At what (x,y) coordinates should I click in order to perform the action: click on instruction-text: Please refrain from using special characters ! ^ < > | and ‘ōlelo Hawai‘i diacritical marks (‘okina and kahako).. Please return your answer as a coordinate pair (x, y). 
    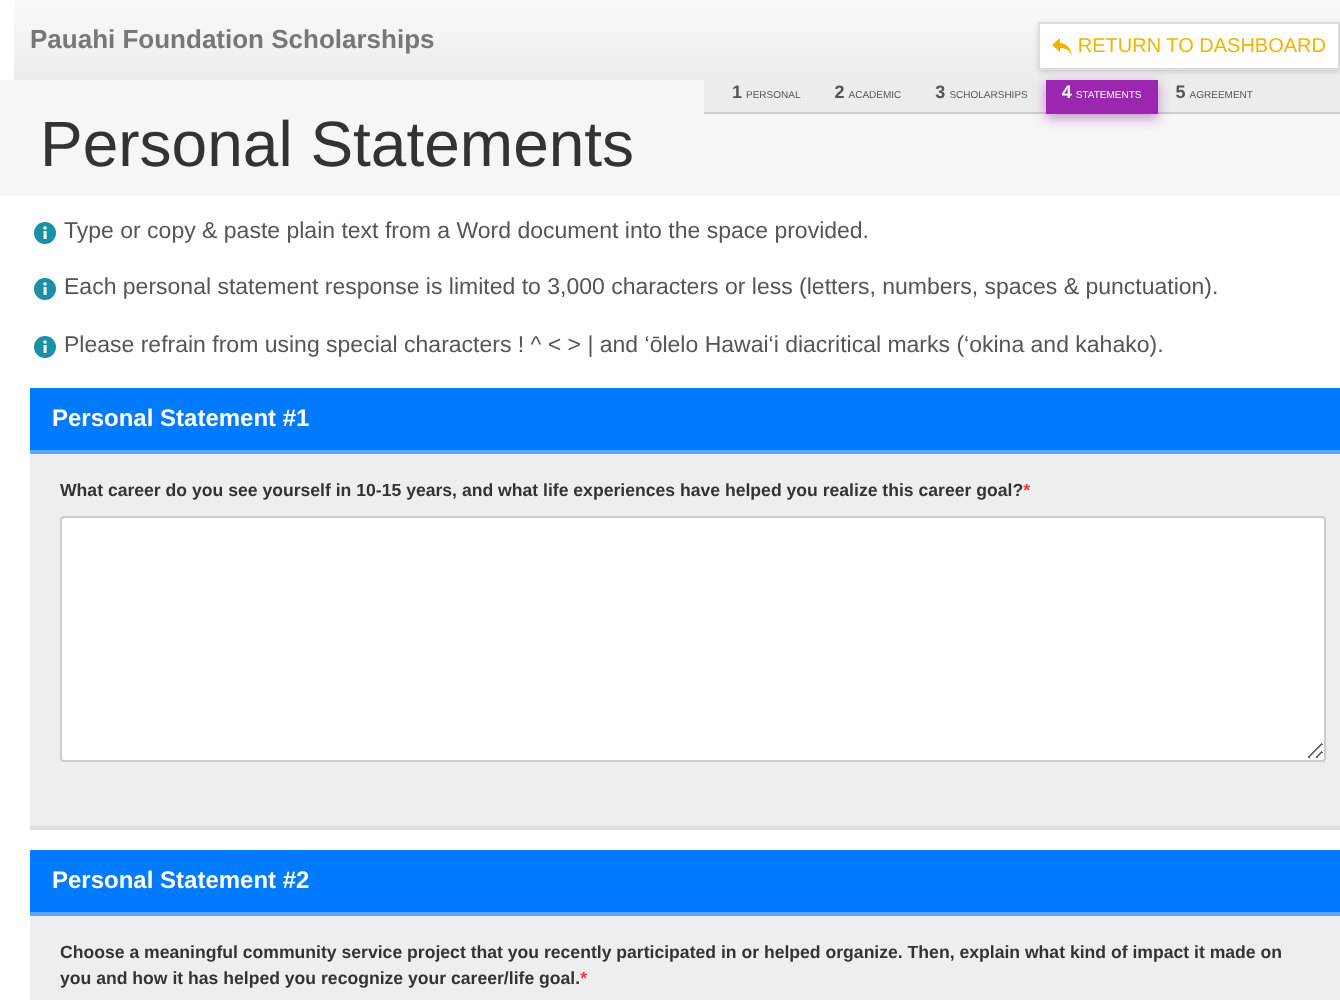
    Looking at the image, I should click on (614, 346).